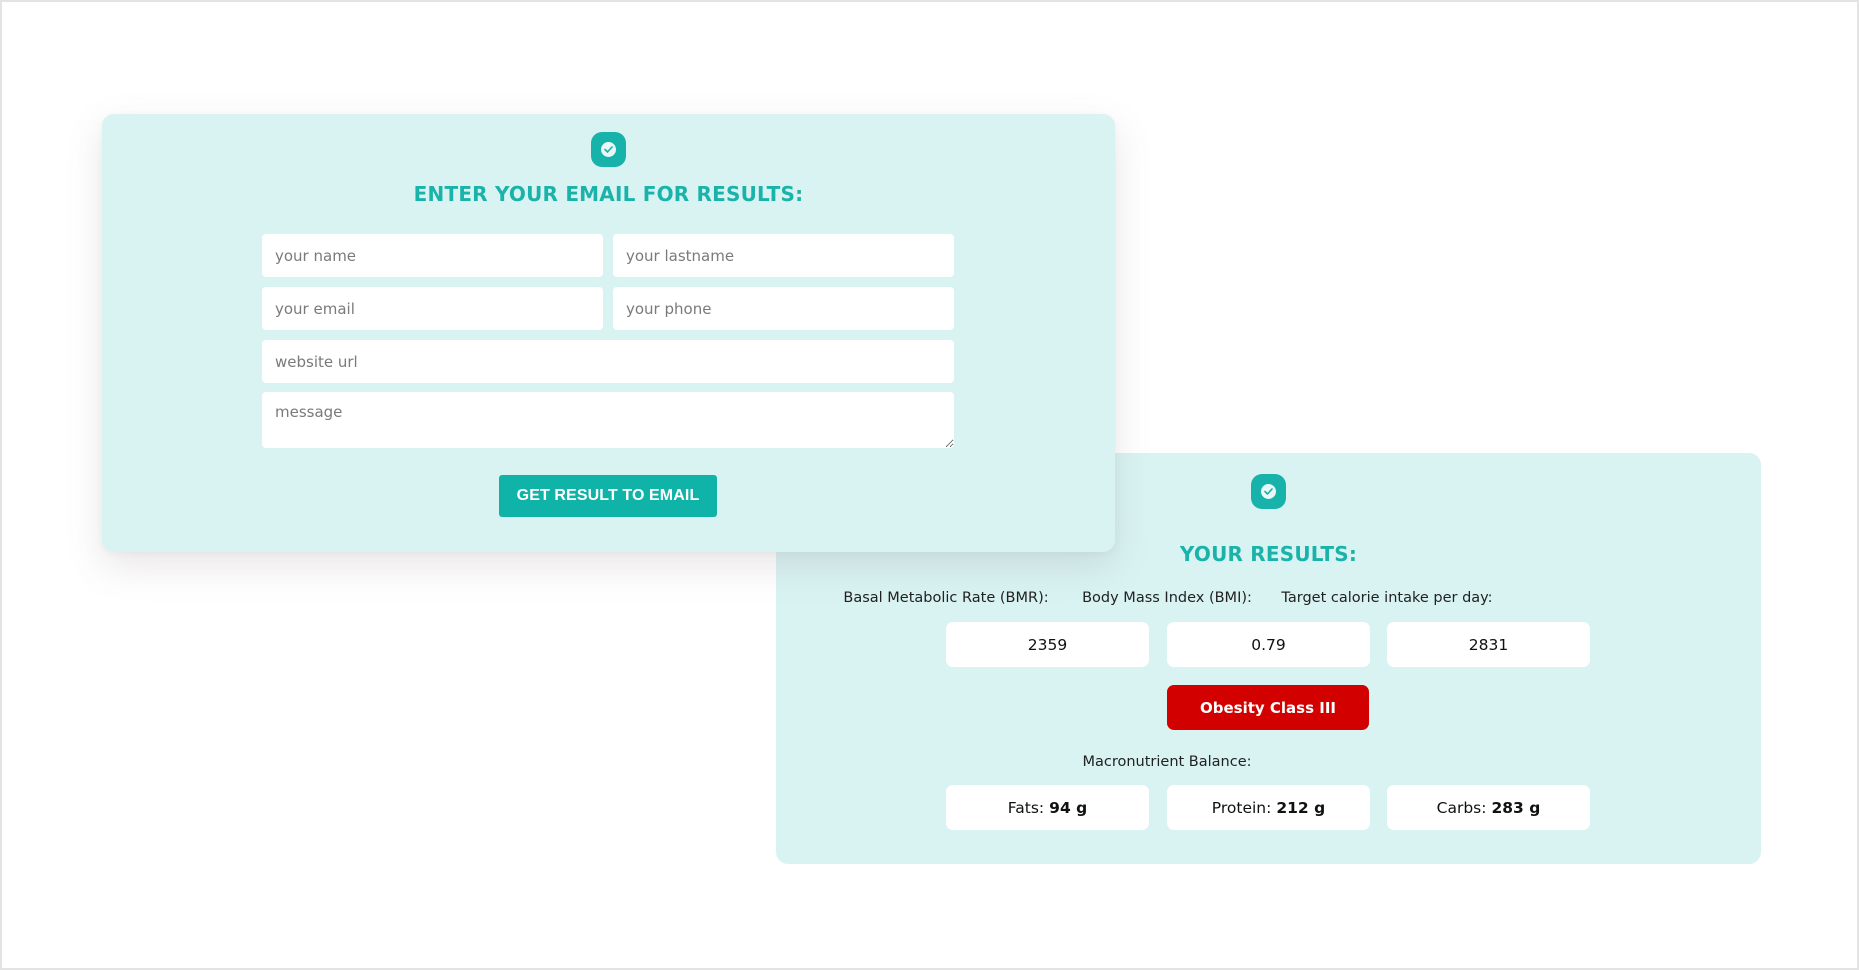 Image resolution: width=1859 pixels, height=970 pixels. What do you see at coordinates (1268, 644) in the screenshot?
I see `bmi-value: 0.79` at bounding box center [1268, 644].